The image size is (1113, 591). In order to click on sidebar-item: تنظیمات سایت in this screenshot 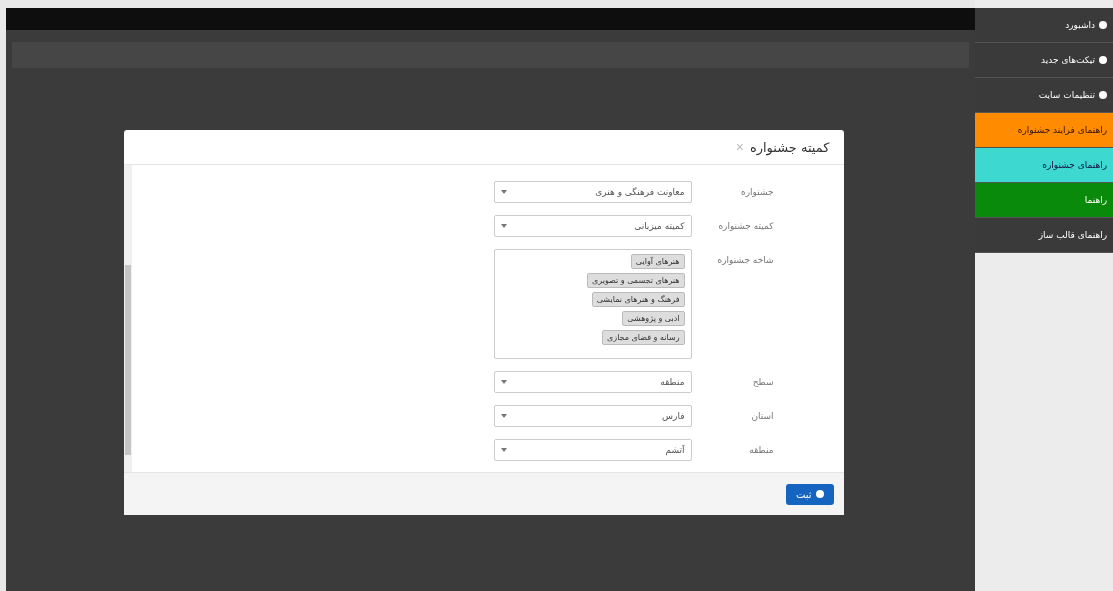, I will do `click(1044, 95)`.